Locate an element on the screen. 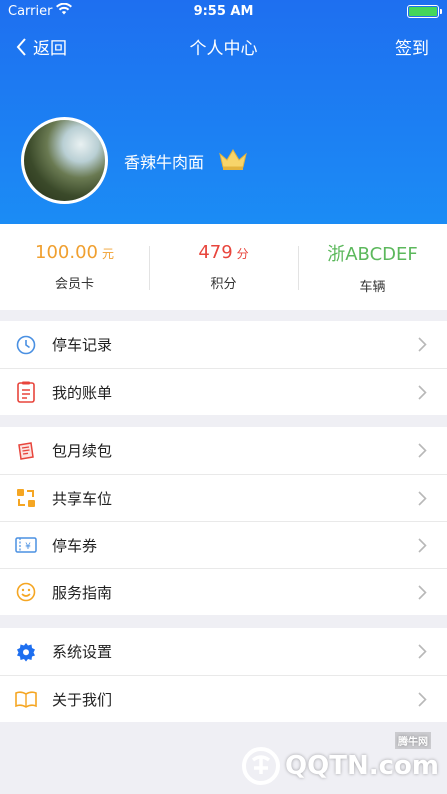 The height and width of the screenshot is (794, 447). menu-item-label: 关于我们 is located at coordinates (82, 699).